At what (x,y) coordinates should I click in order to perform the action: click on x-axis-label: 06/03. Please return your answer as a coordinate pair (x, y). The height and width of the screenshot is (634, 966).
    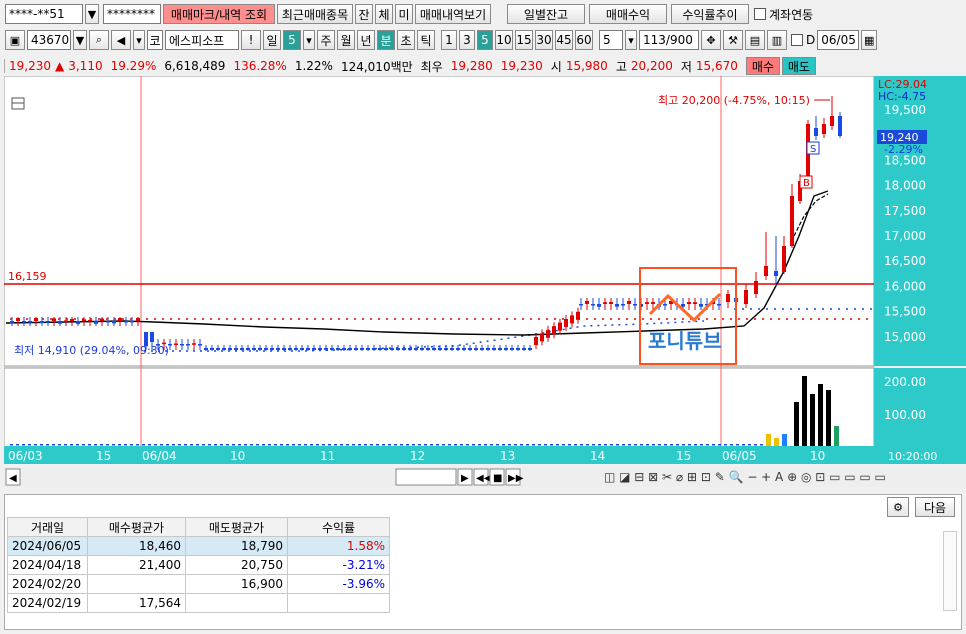
    Looking at the image, I should click on (25, 456).